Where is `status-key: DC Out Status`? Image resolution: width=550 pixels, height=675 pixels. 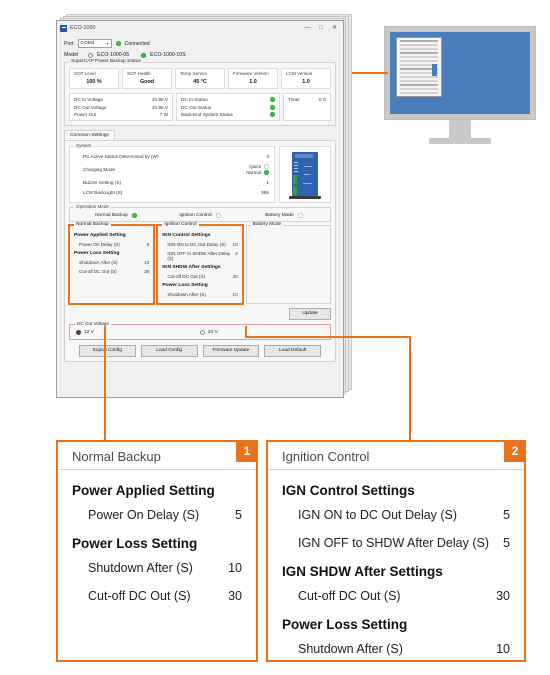 status-key: DC Out Status is located at coordinates (196, 107).